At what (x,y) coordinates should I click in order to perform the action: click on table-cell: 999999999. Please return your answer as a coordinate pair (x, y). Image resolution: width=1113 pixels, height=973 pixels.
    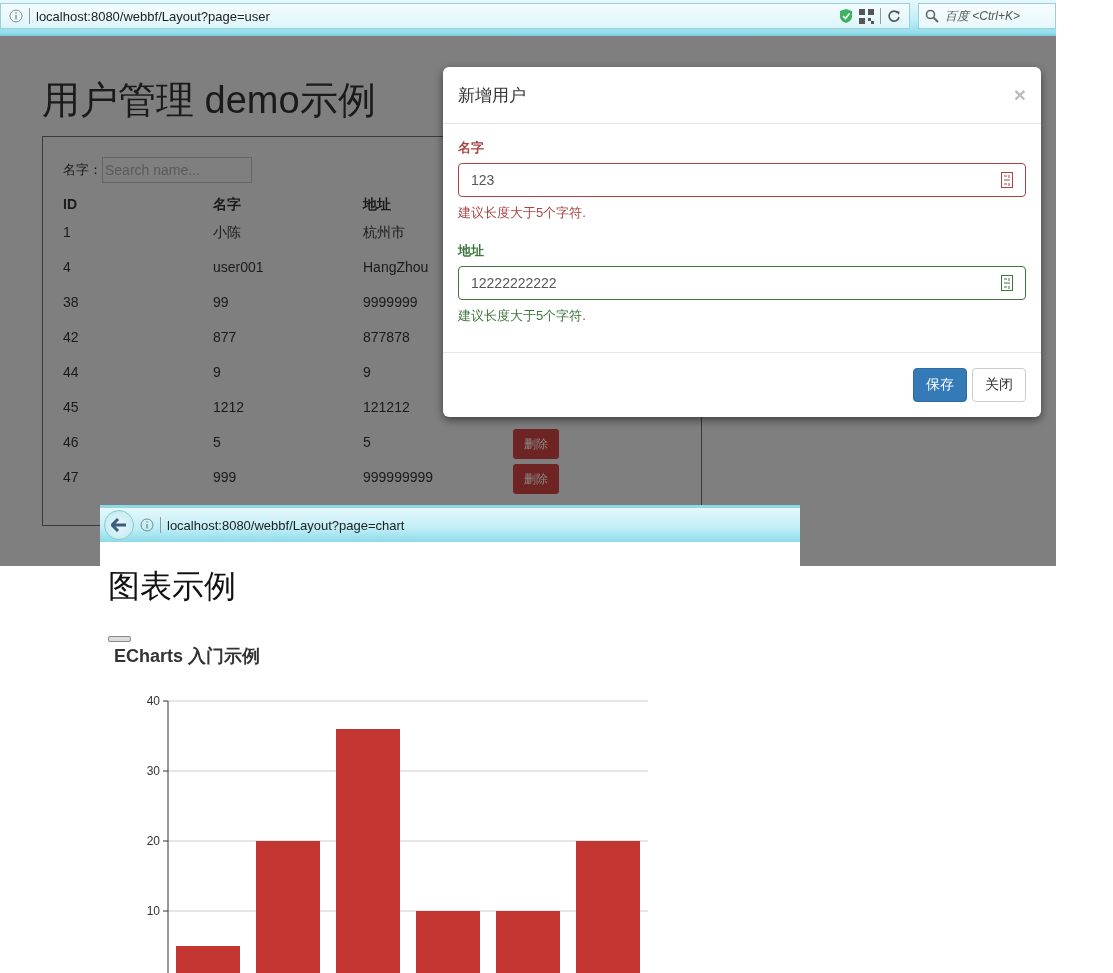
    Looking at the image, I should click on (398, 477).